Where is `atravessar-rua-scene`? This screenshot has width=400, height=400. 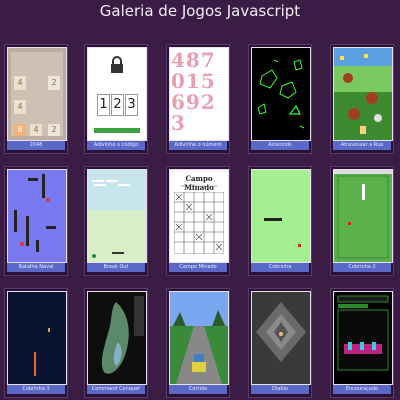
atravessar-rua-scene is located at coordinates (363, 94).